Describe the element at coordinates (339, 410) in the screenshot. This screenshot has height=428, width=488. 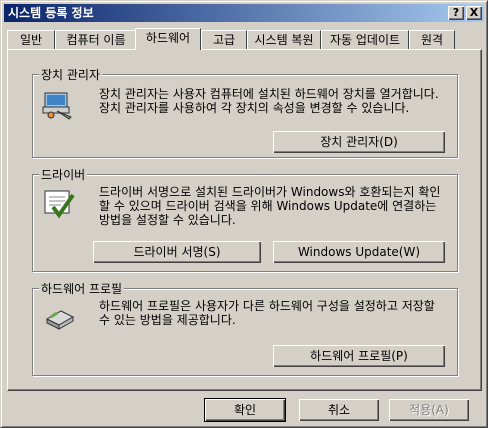
I see `cancel-button: 취소` at that location.